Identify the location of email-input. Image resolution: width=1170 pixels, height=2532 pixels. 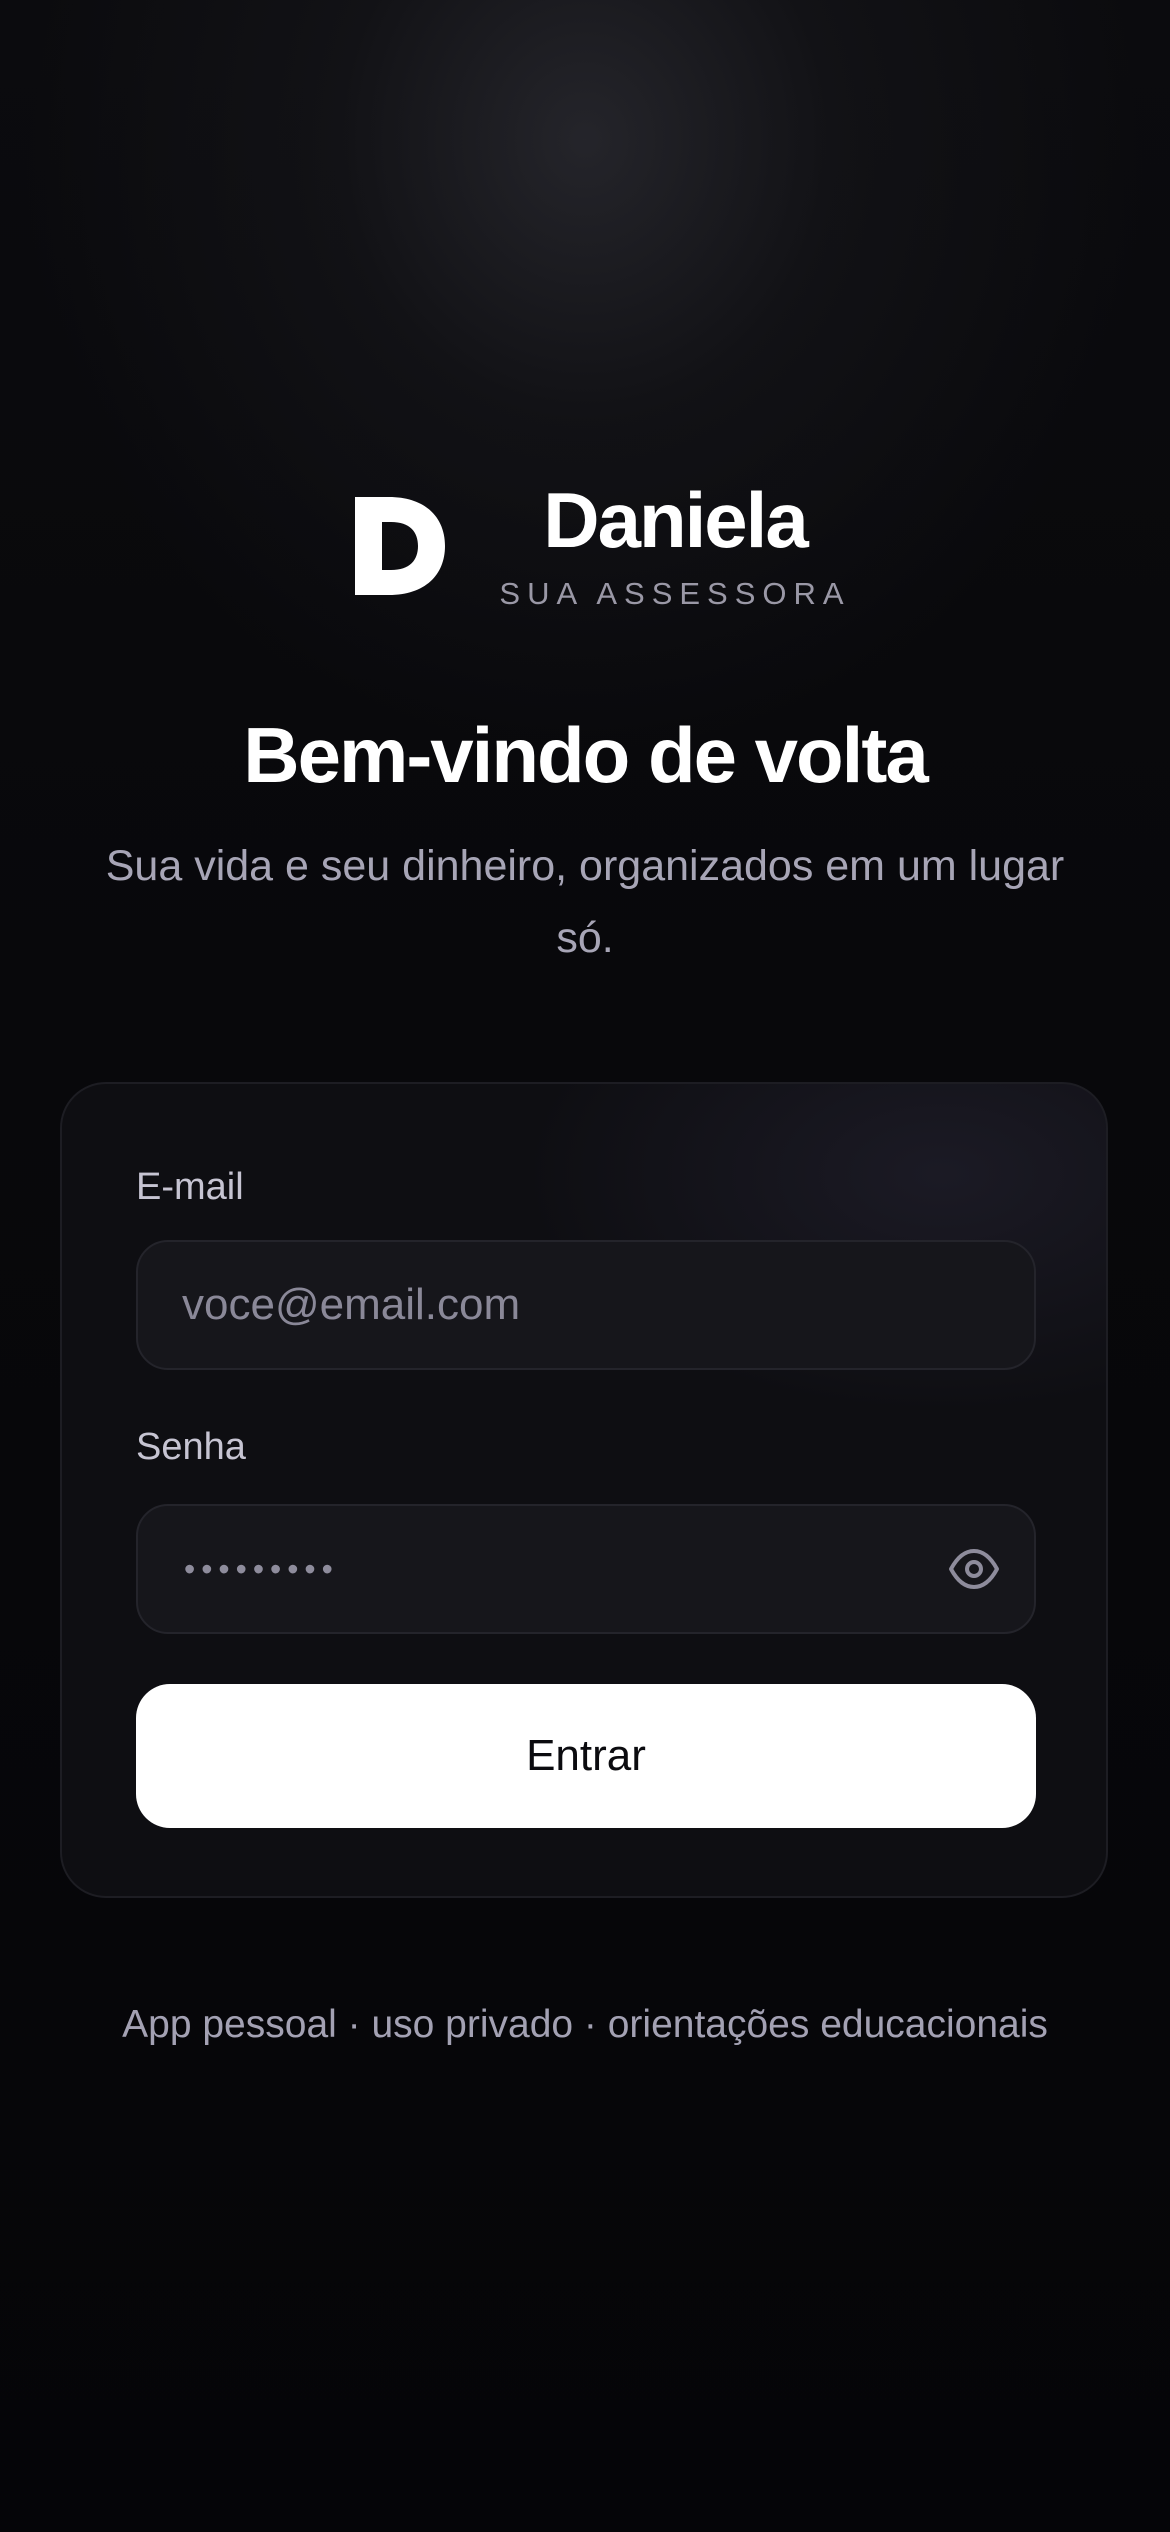
(586, 1305).